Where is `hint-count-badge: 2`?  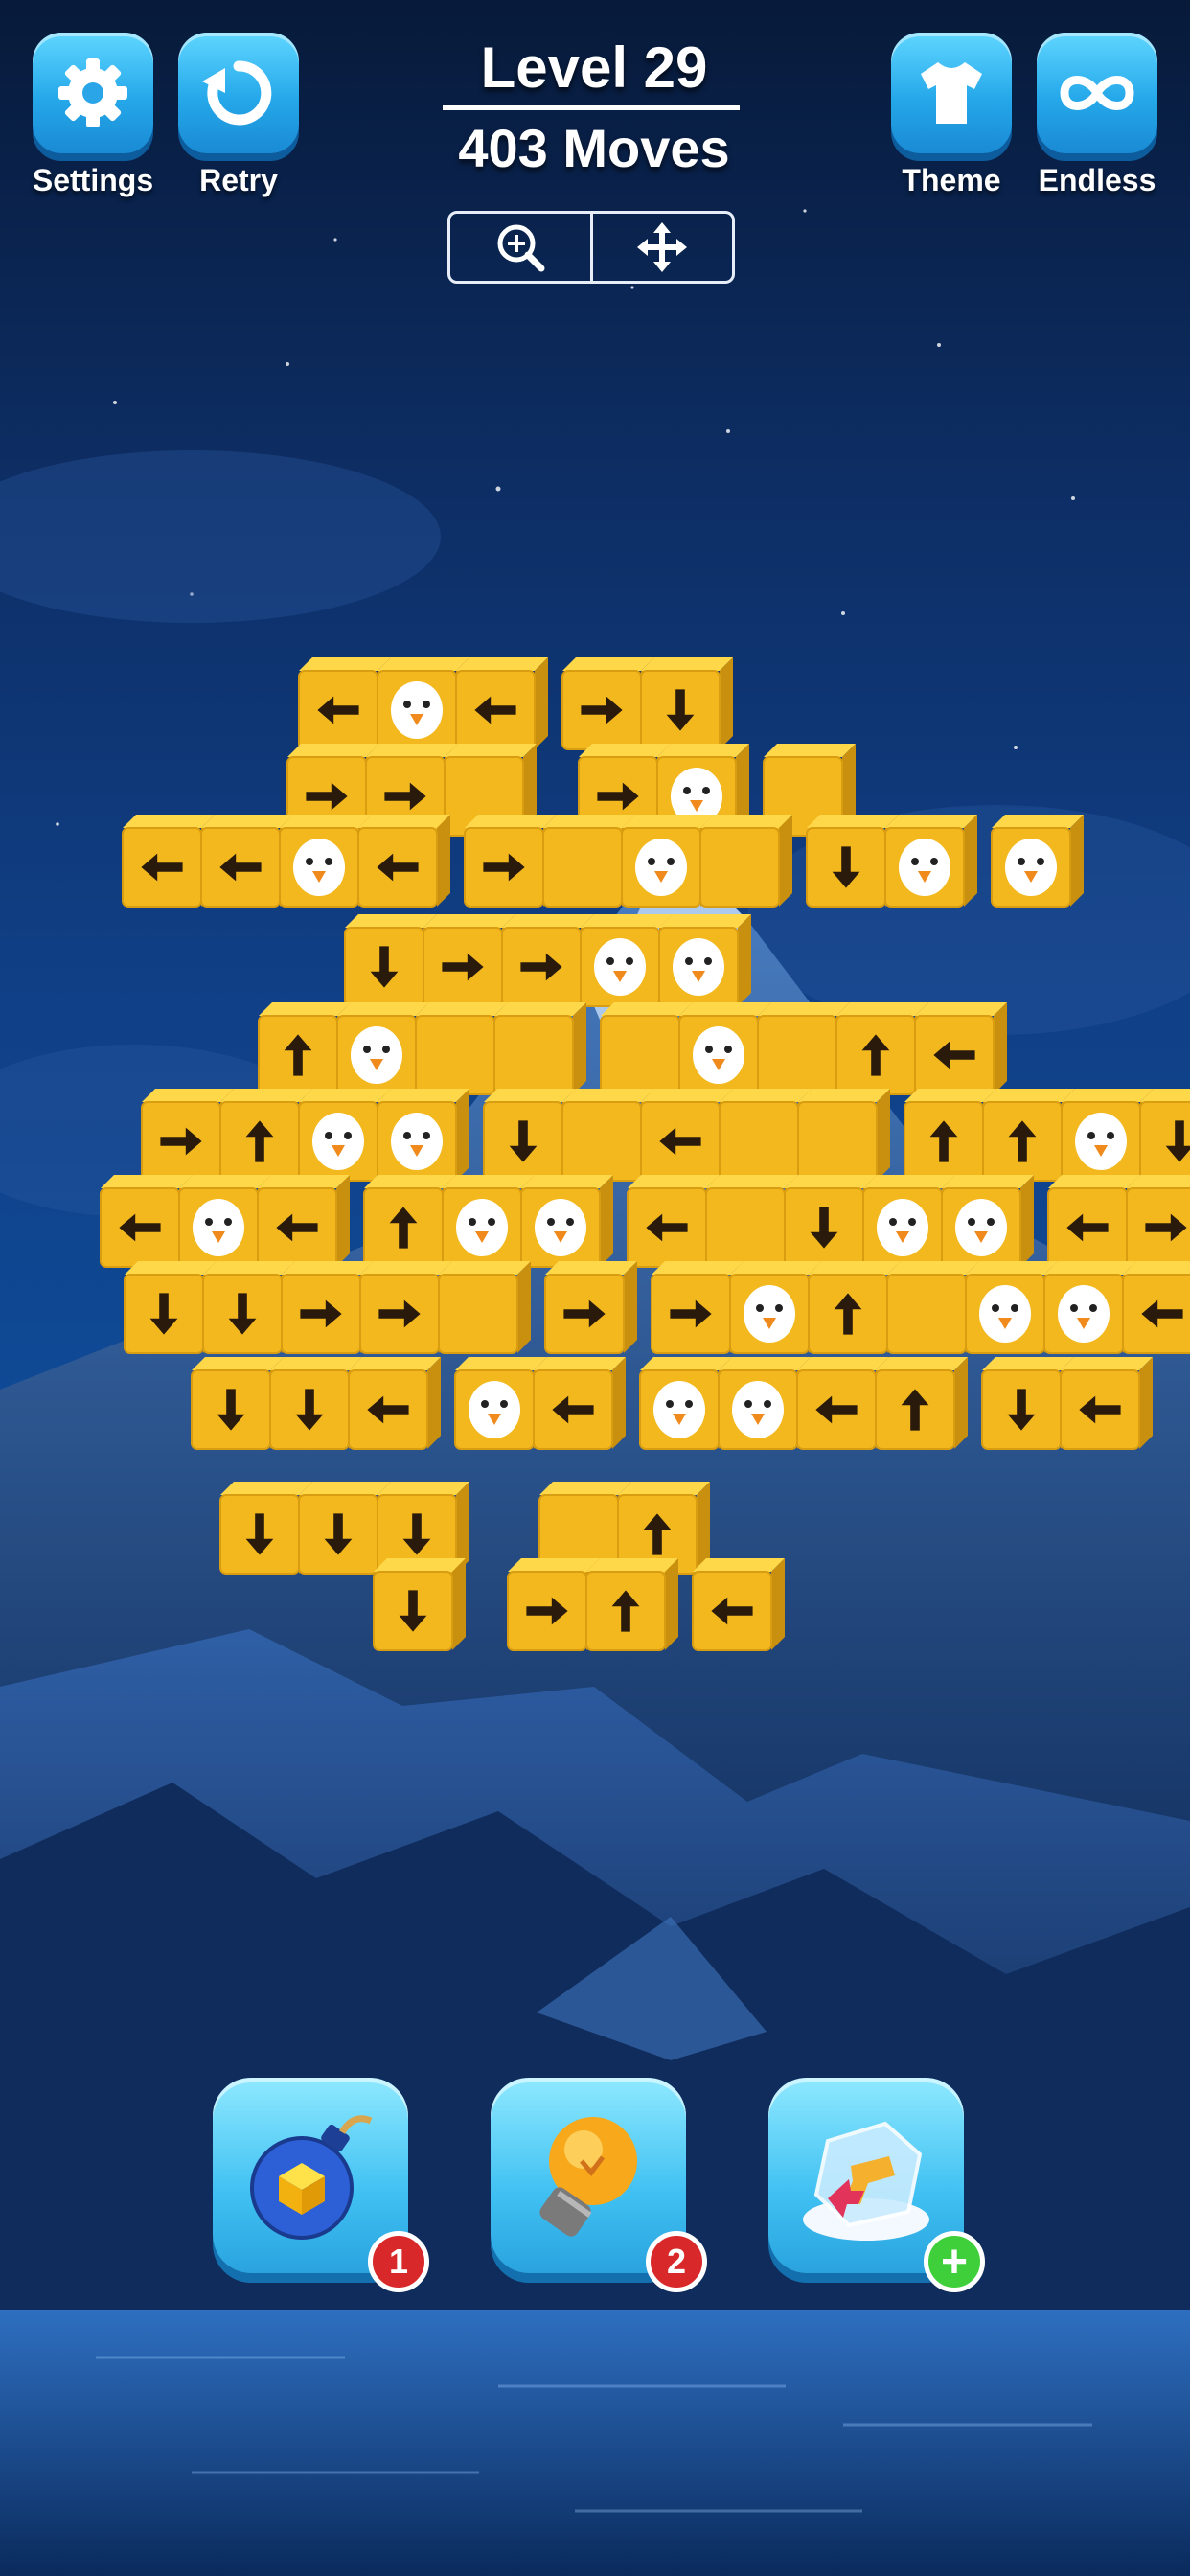
hint-count-badge: 2 is located at coordinates (677, 2261).